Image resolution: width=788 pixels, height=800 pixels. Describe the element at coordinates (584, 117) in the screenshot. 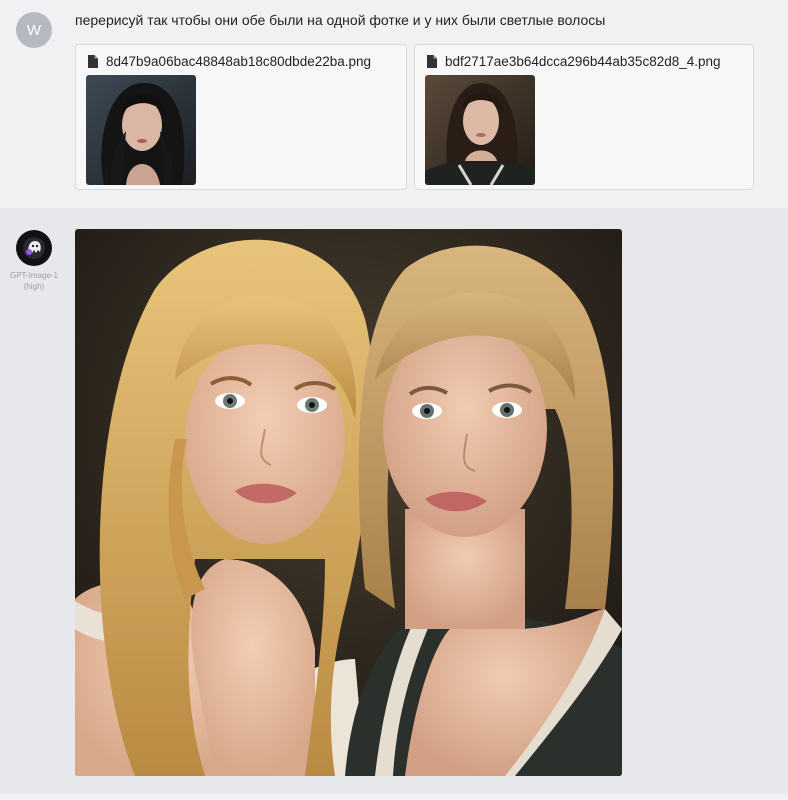

I see `attachment-card-2: bdf2717ae3b64dcca296b44ab35c82d8_4.png` at that location.